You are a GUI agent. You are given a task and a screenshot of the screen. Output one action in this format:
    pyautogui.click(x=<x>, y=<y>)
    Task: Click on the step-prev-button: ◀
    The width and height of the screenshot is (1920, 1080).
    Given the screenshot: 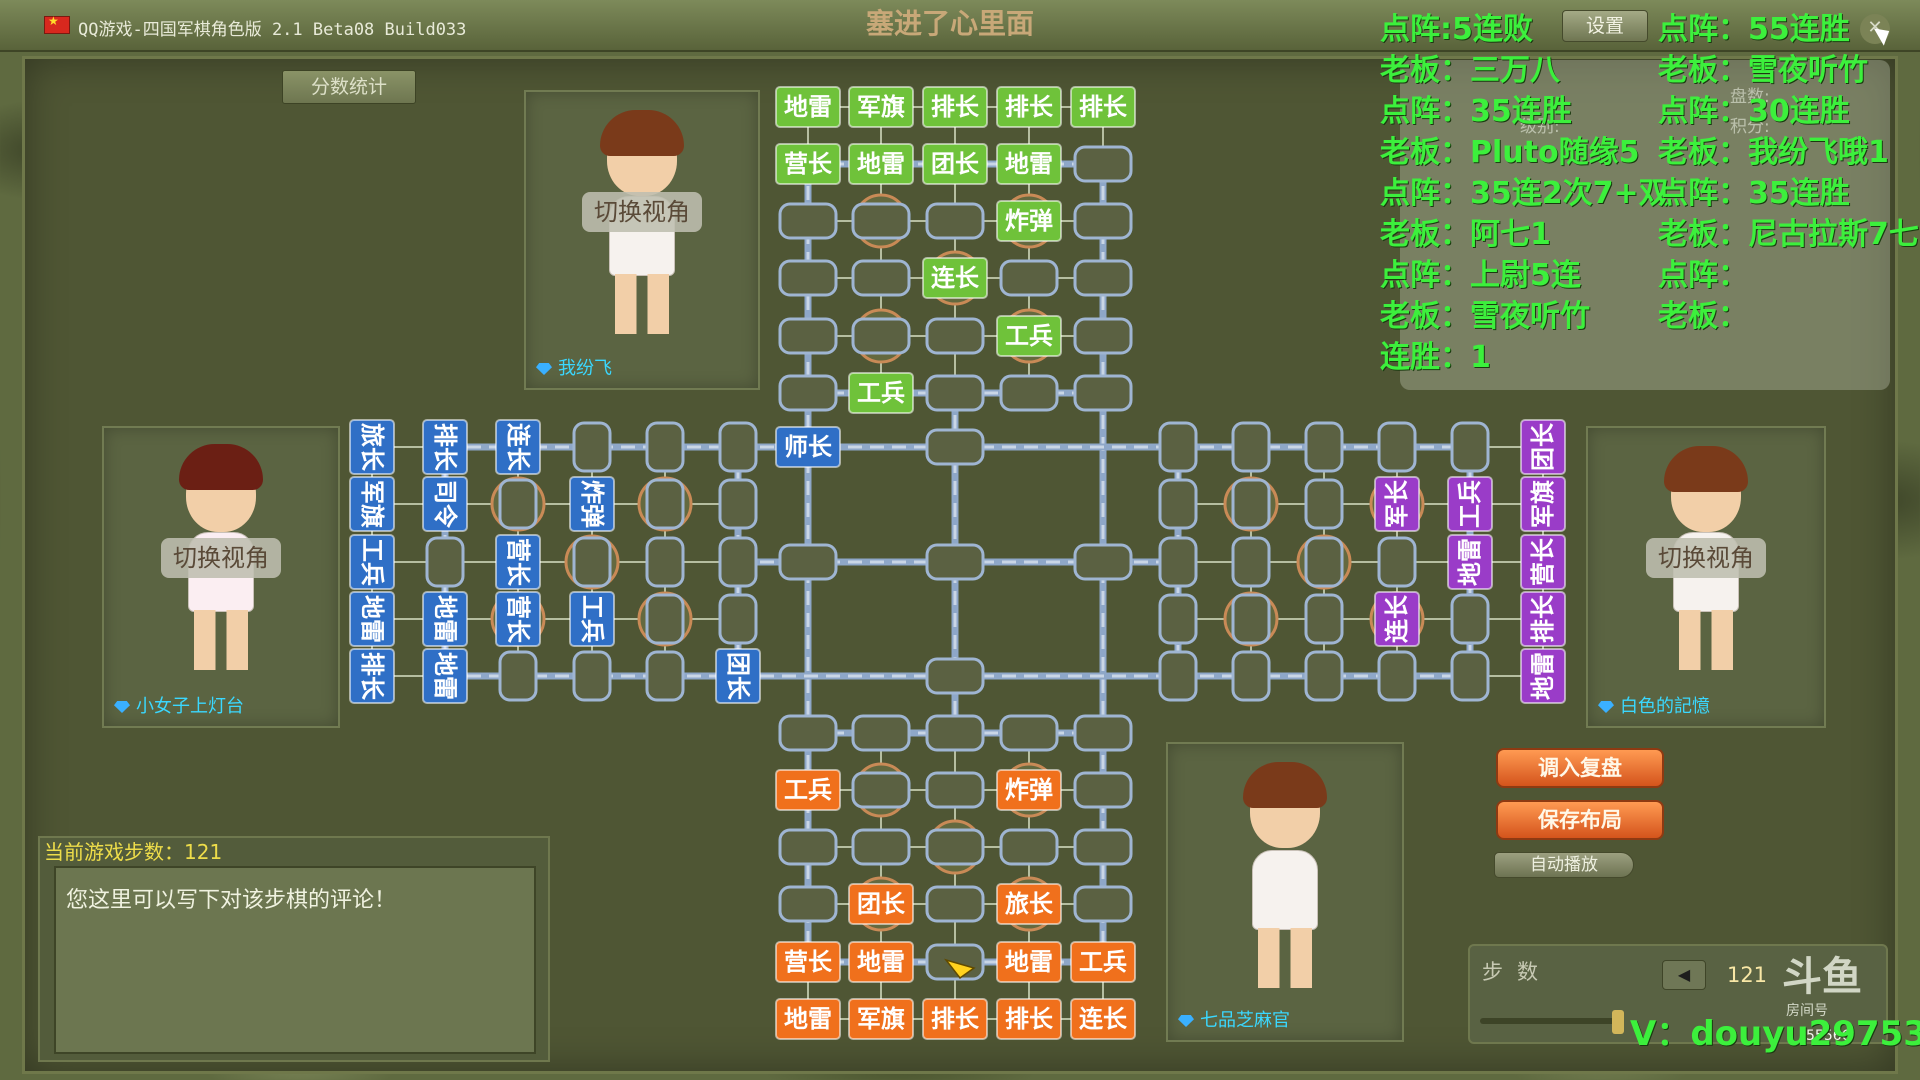 What is the action you would take?
    pyautogui.click(x=1684, y=975)
    